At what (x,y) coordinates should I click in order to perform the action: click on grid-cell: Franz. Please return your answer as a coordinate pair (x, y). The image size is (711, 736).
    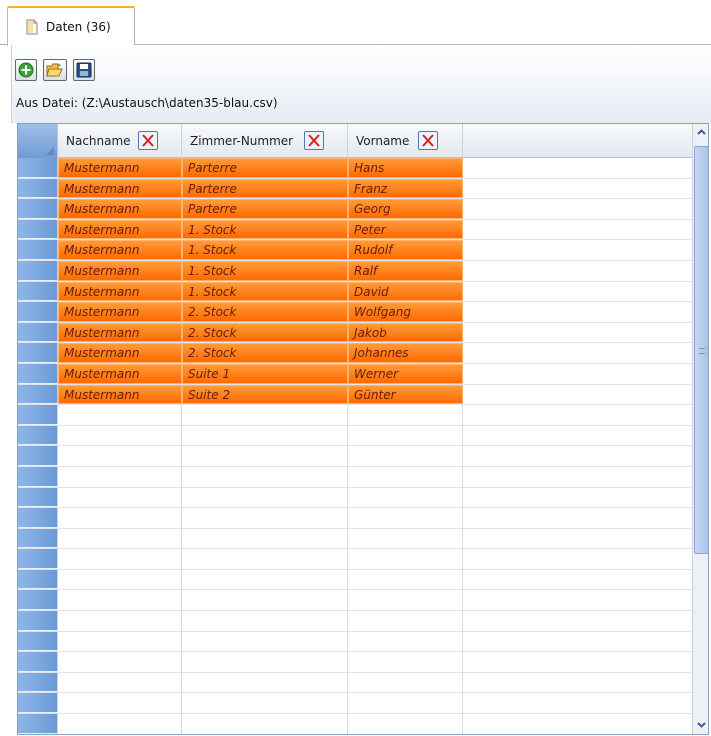
    Looking at the image, I should click on (405, 188).